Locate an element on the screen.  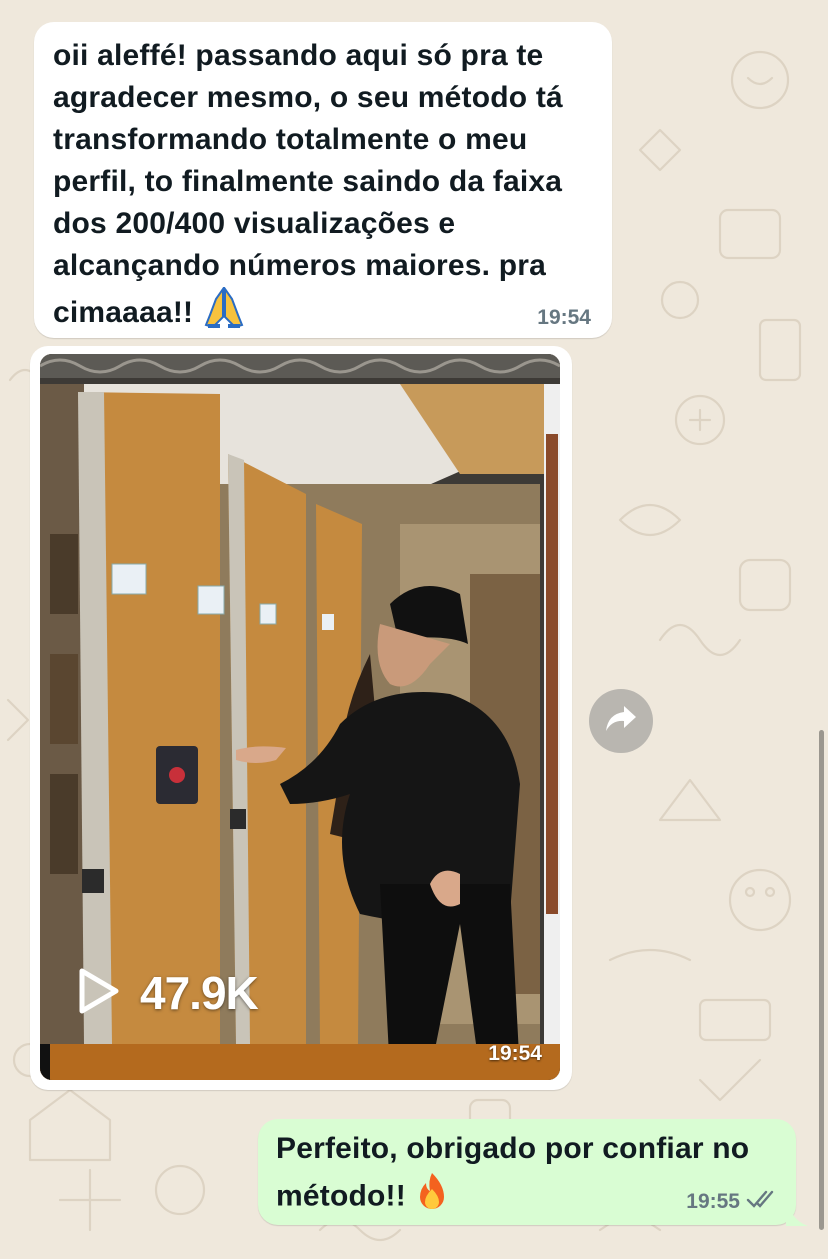
message-timestamp: 19:55 is located at coordinates (731, 1202).